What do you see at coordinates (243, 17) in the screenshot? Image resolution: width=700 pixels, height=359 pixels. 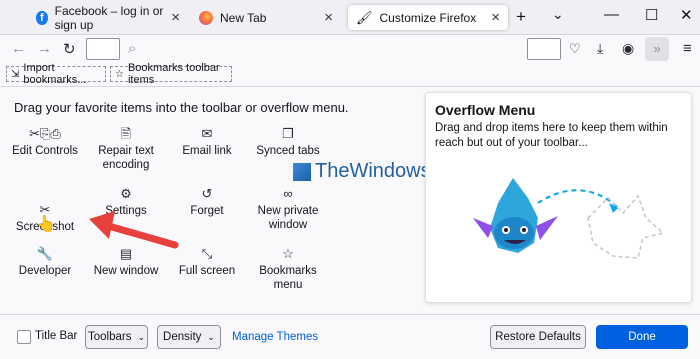 I see `tab-title: New Tab` at bounding box center [243, 17].